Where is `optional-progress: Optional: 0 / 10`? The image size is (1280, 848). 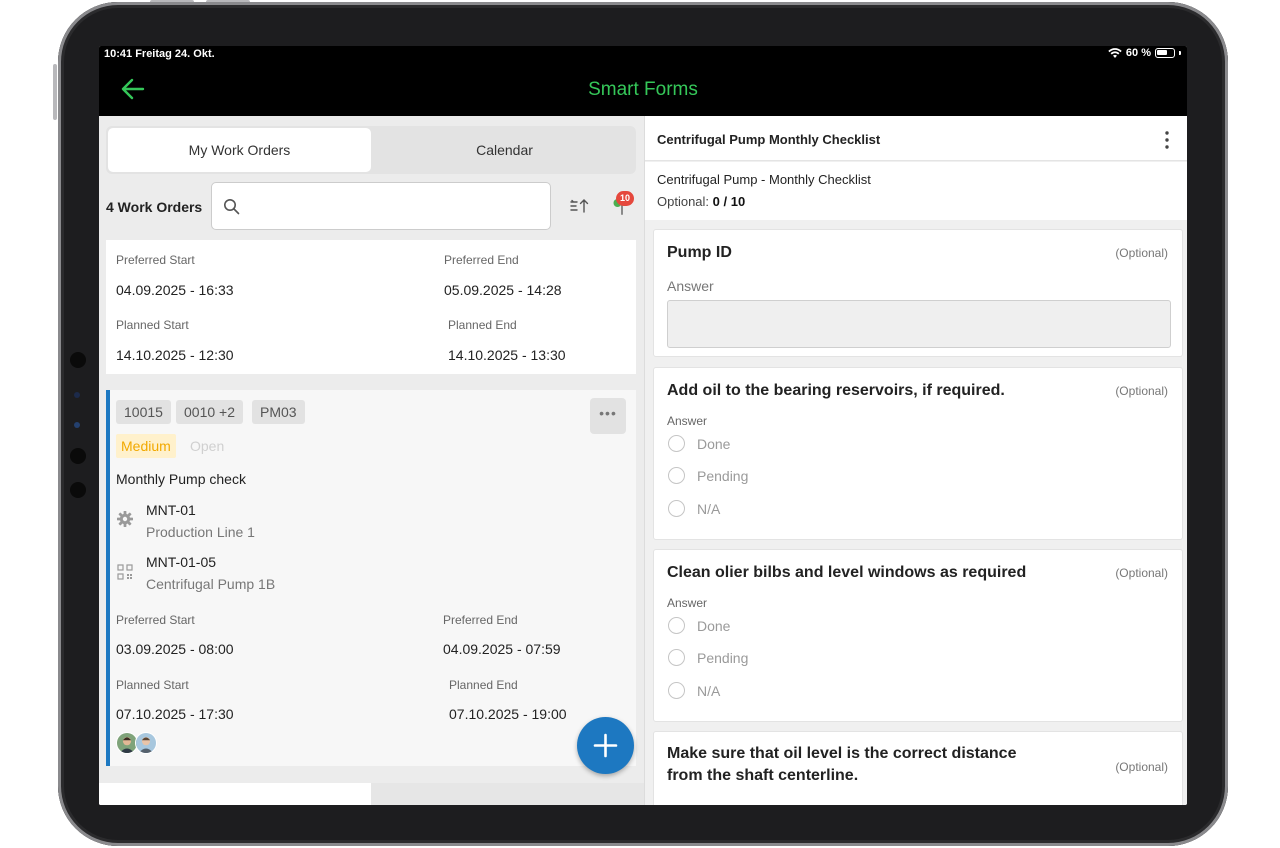 optional-progress: Optional: 0 / 10 is located at coordinates (701, 201).